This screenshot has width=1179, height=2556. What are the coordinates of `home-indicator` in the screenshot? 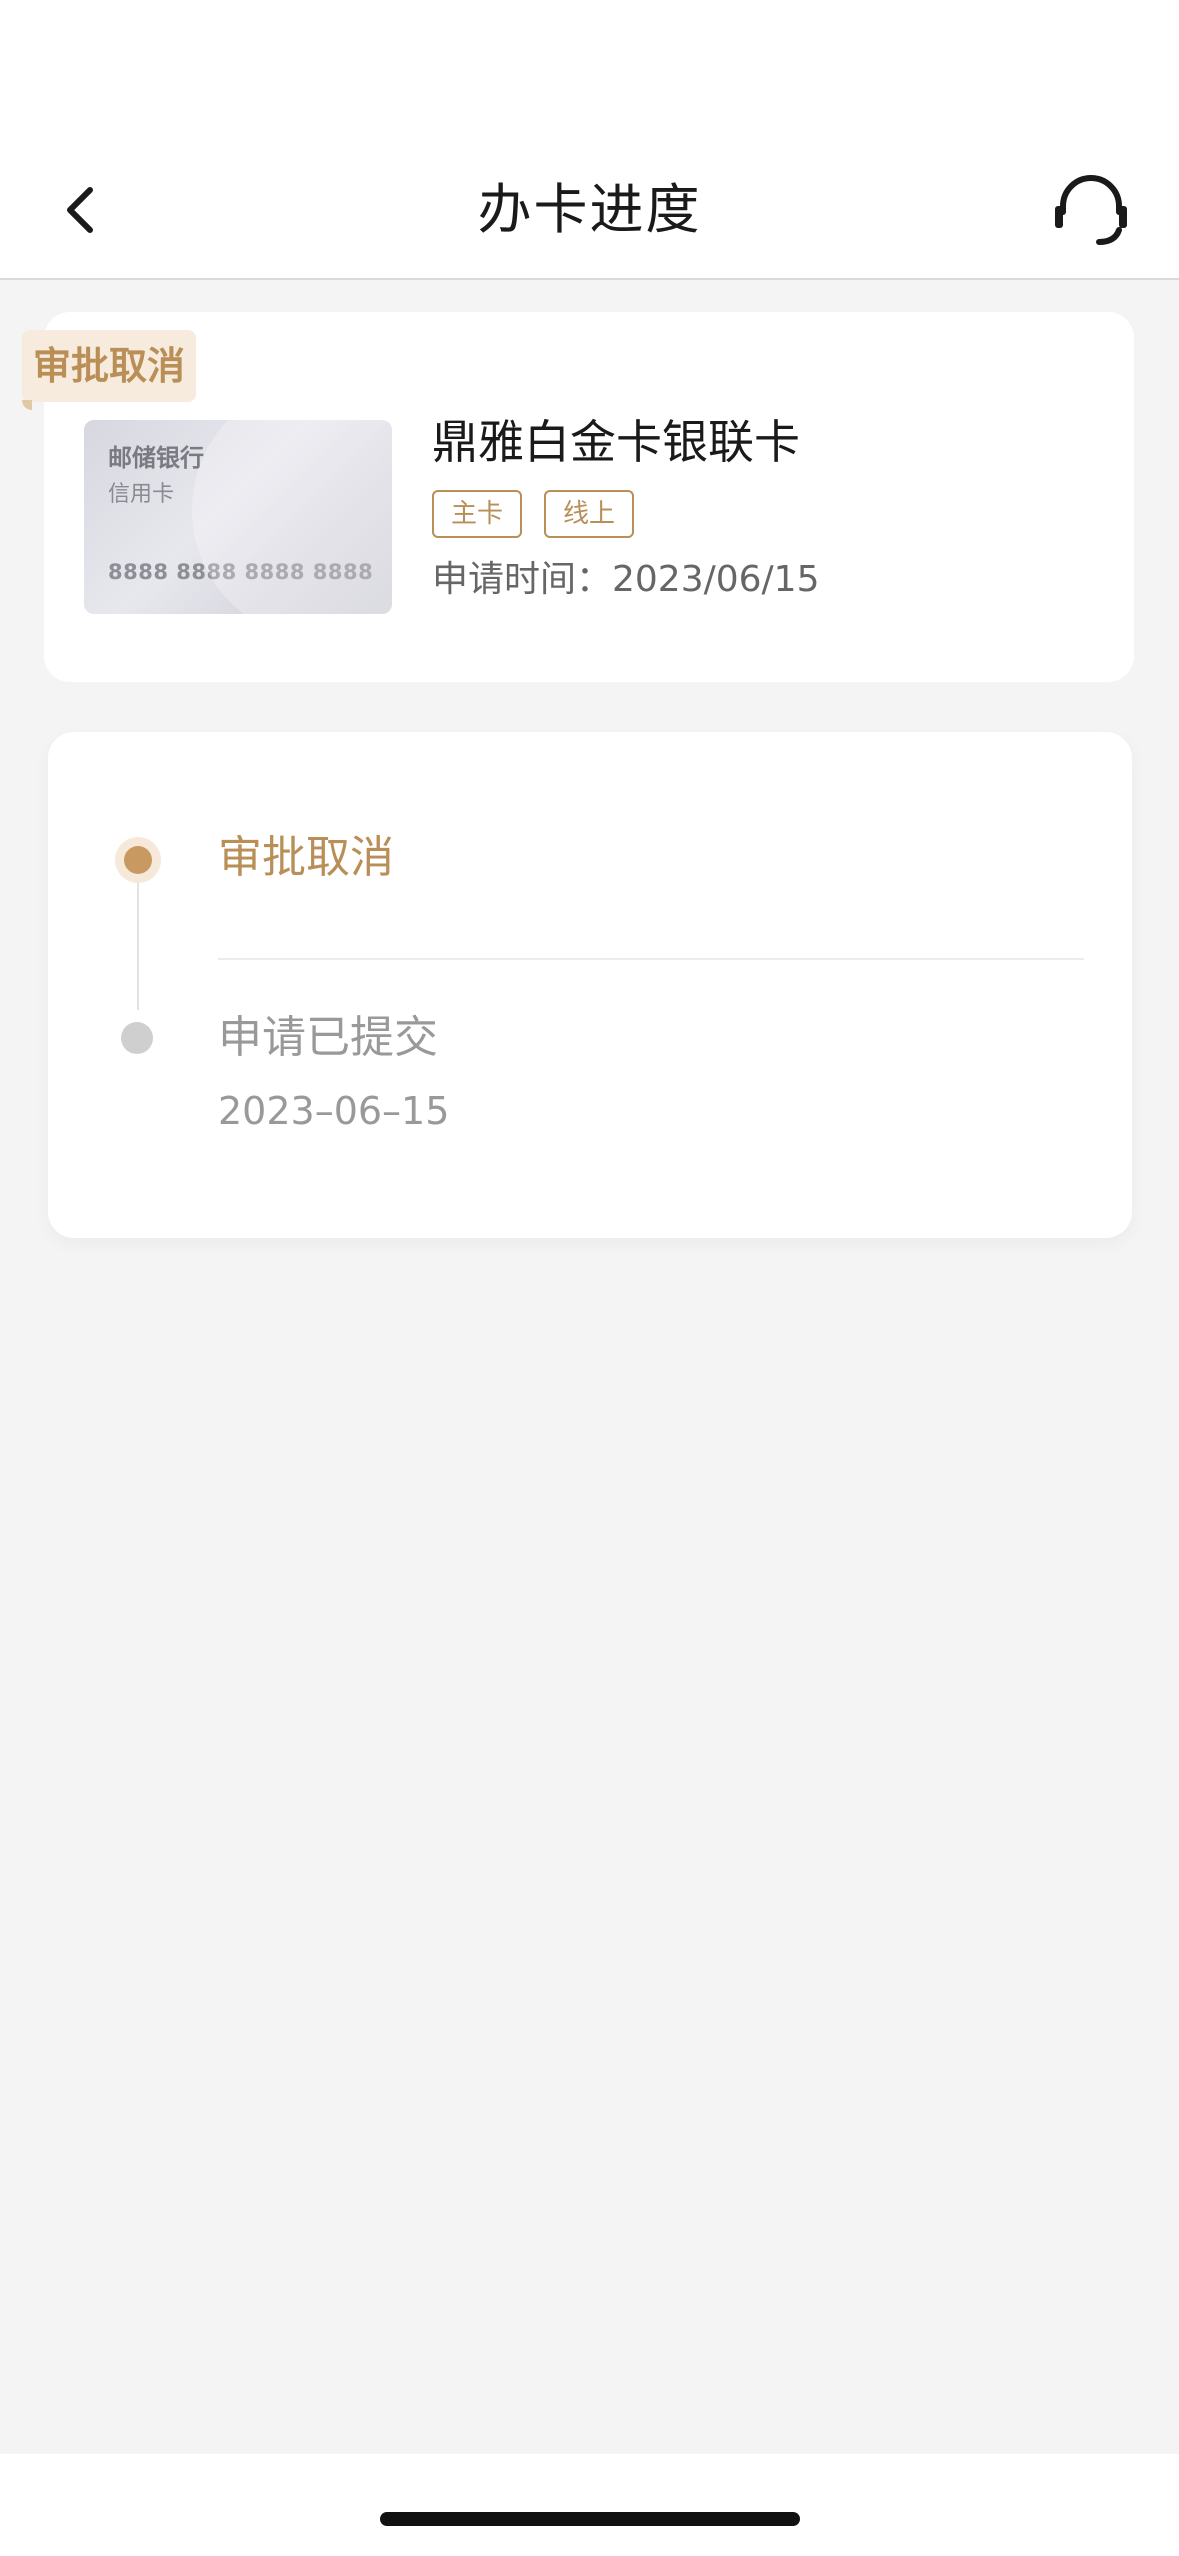 It's located at (590, 2519).